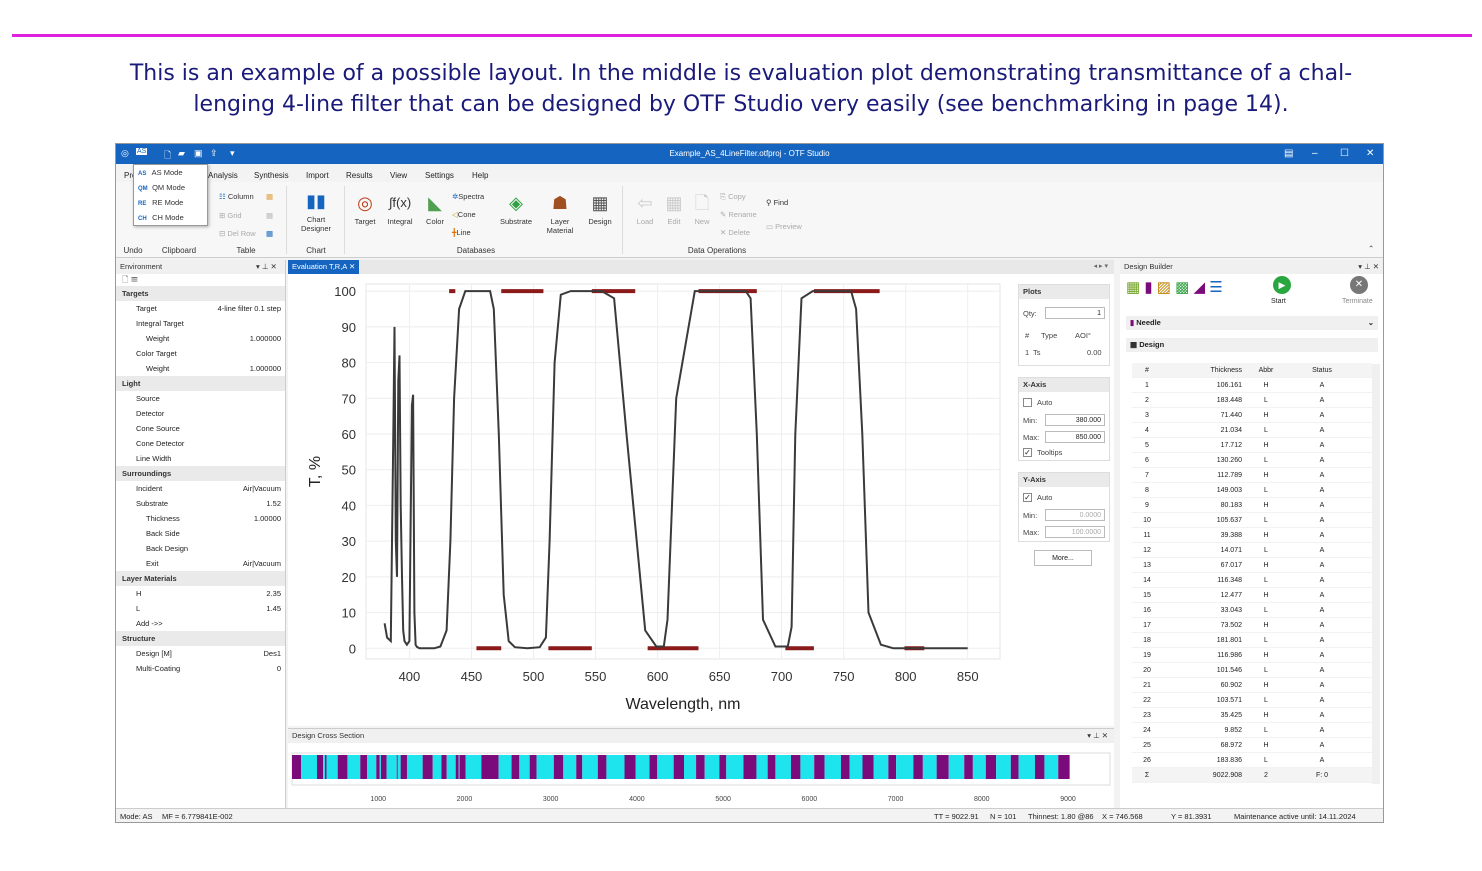  I want to click on spectra-button: ✲Spectra, so click(468, 196).